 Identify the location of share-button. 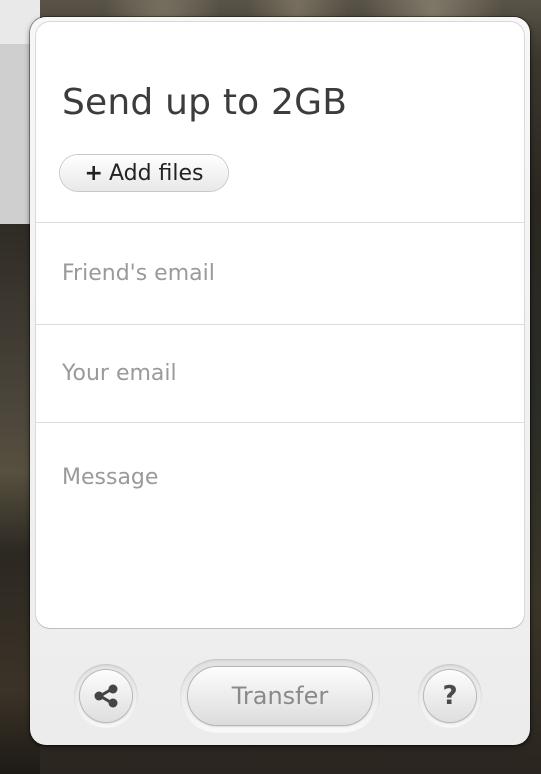
(106, 696).